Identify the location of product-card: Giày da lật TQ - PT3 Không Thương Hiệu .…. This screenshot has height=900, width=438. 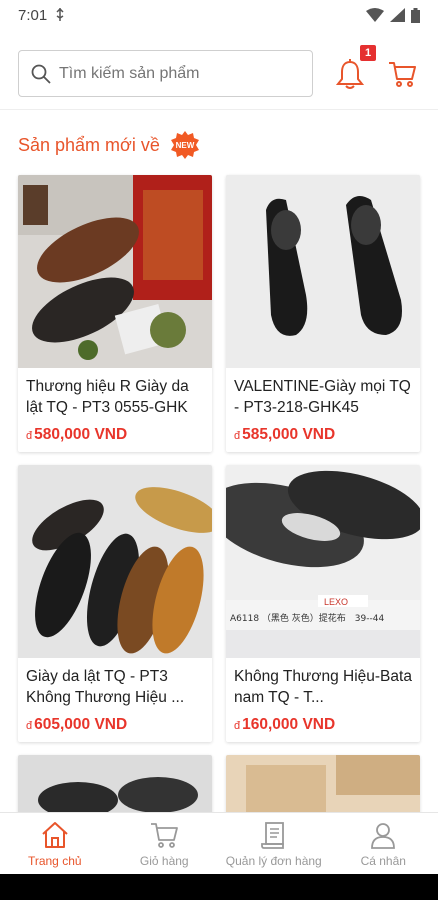
(115, 603).